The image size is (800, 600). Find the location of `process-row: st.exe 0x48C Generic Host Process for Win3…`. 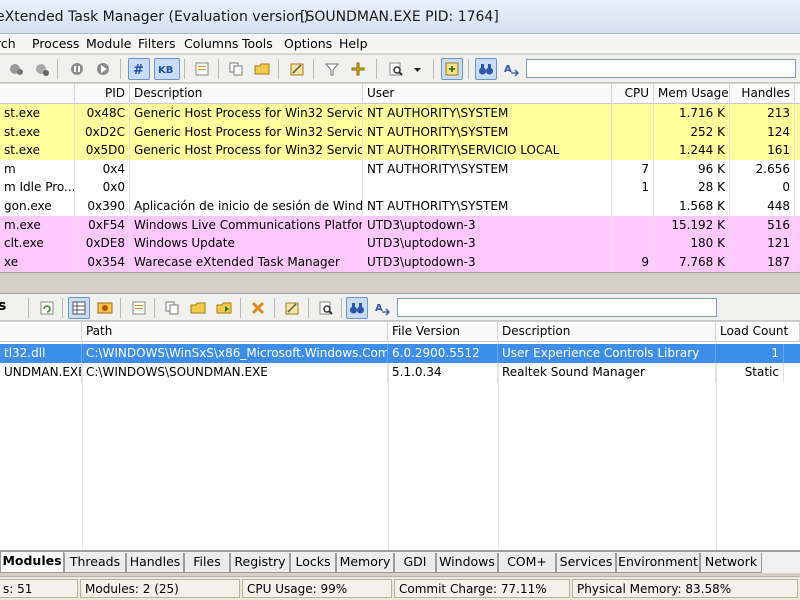

process-row: st.exe 0x48C Generic Host Process for Win3… is located at coordinates (400, 113).